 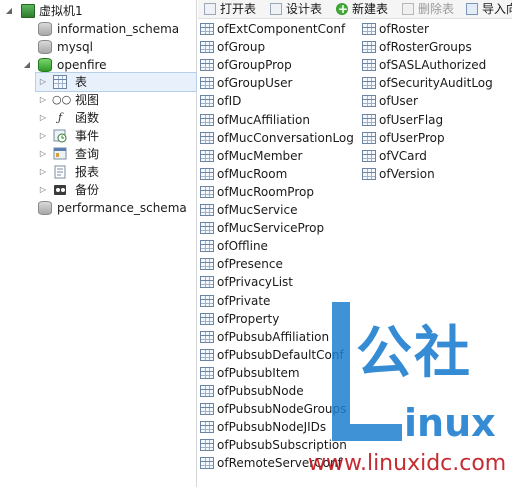 What do you see at coordinates (248, 318) in the screenshot?
I see `table-name: ofProperty` at bounding box center [248, 318].